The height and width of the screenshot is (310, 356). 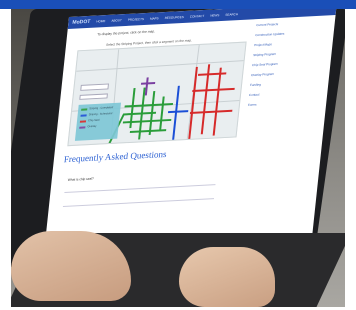 I want to click on faq-question: What is chip seal?, so click(x=81, y=179).